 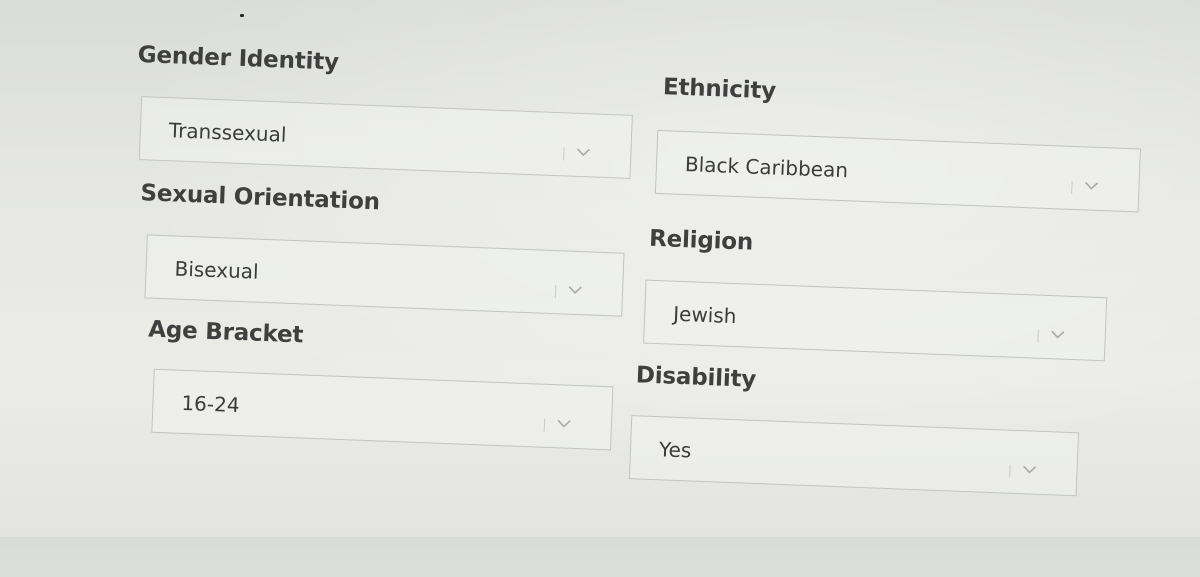 What do you see at coordinates (897, 171) in the screenshot?
I see `ethnicity-select: Black Caribbean` at bounding box center [897, 171].